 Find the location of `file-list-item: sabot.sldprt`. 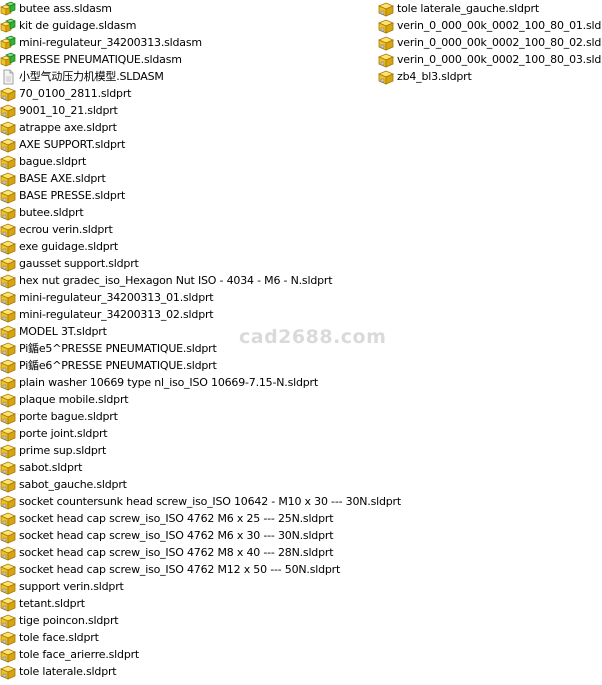

file-list-item: sabot.sldprt is located at coordinates (188, 467).